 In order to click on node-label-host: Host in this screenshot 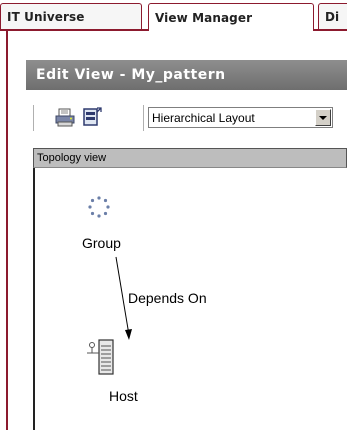, I will do `click(123, 396)`.